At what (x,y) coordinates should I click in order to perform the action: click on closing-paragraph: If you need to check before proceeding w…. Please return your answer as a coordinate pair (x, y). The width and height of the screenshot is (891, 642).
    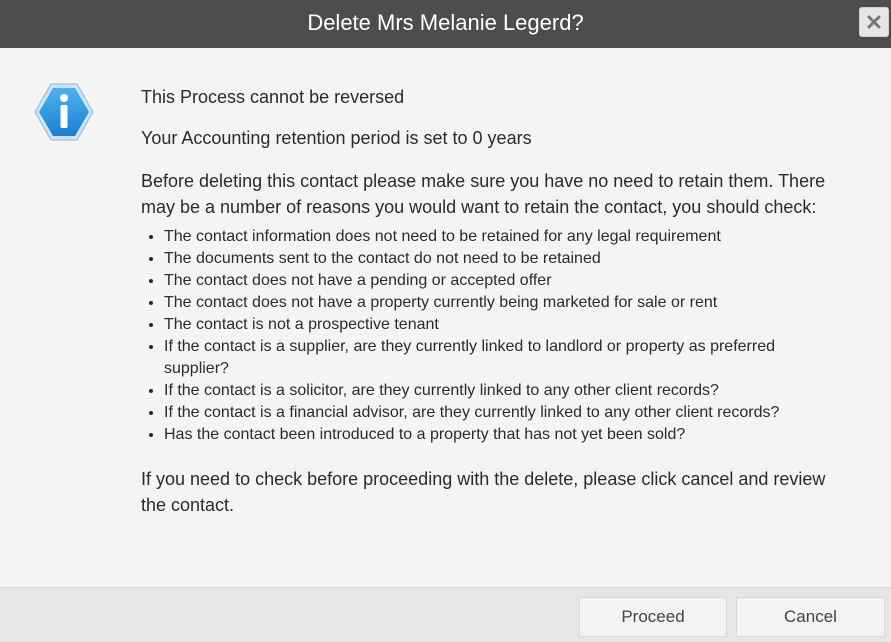
    Looking at the image, I should click on (483, 492).